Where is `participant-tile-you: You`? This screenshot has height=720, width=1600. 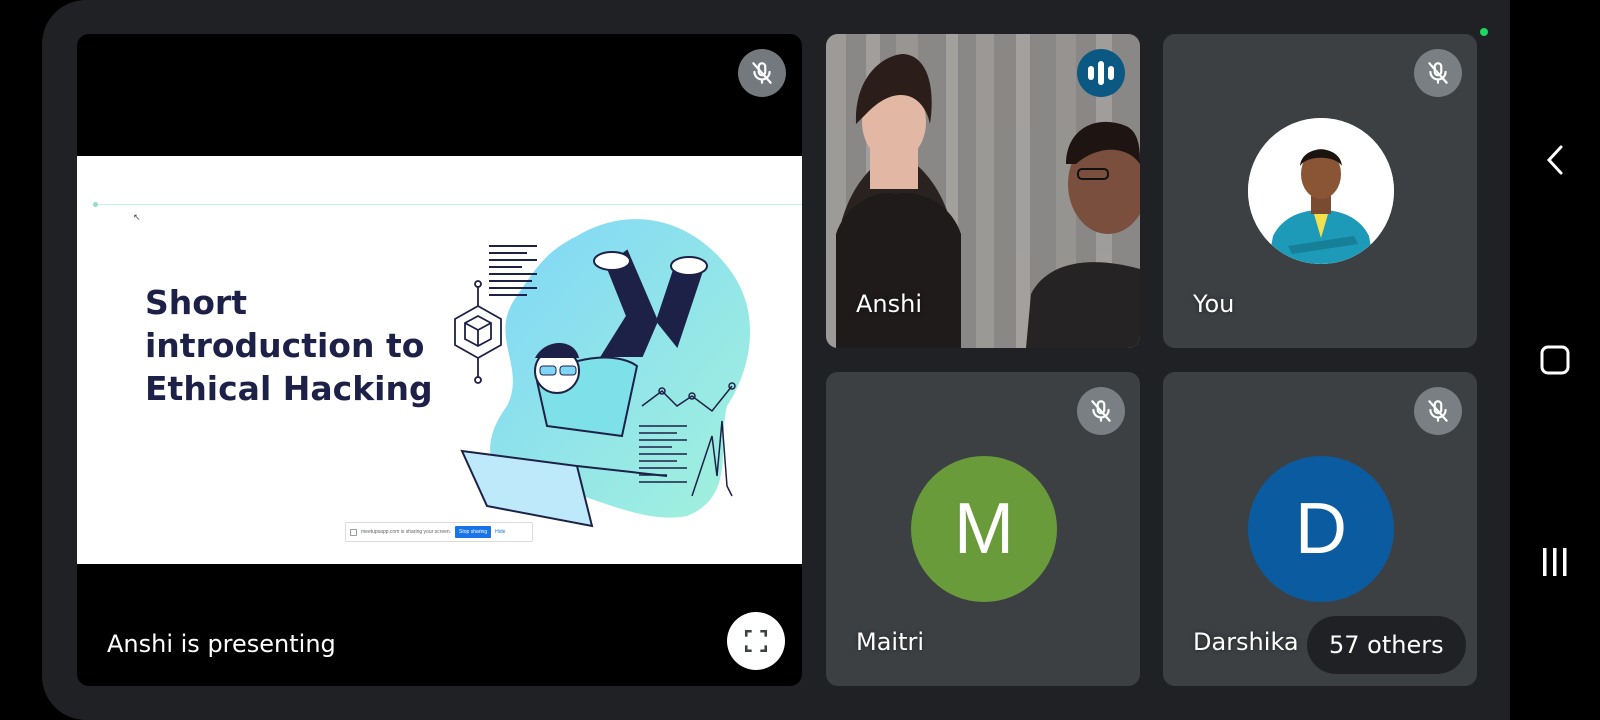
participant-tile-you: You is located at coordinates (1320, 191).